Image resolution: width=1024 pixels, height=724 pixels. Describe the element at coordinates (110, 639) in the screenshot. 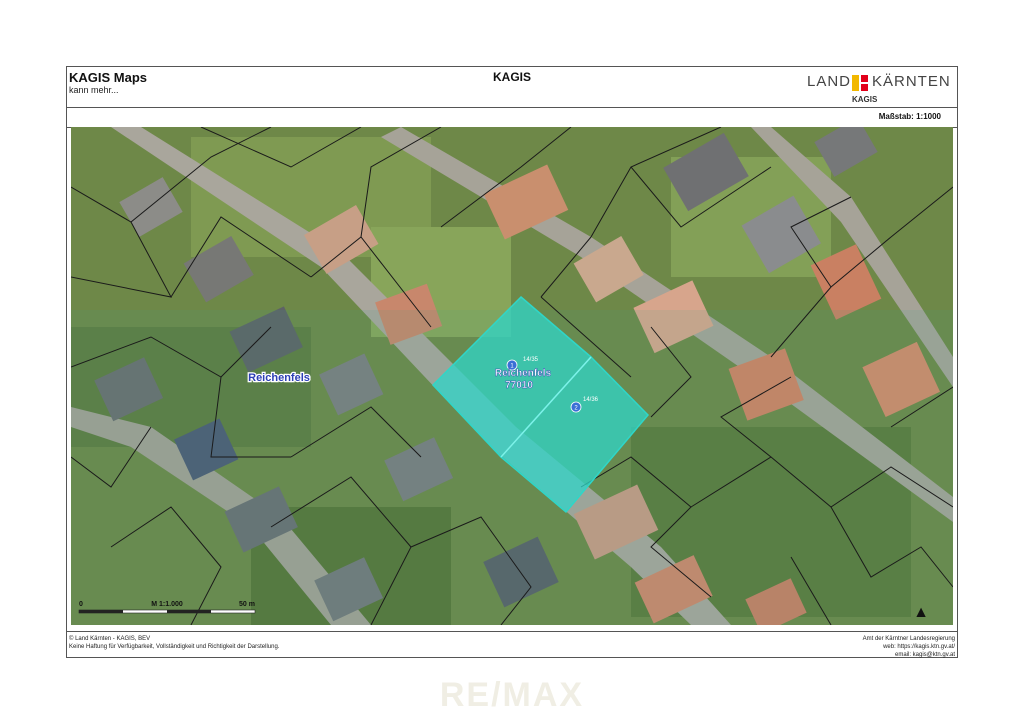

I see `copyright-text: © Land Kärnten - KAGIS, BEV` at that location.